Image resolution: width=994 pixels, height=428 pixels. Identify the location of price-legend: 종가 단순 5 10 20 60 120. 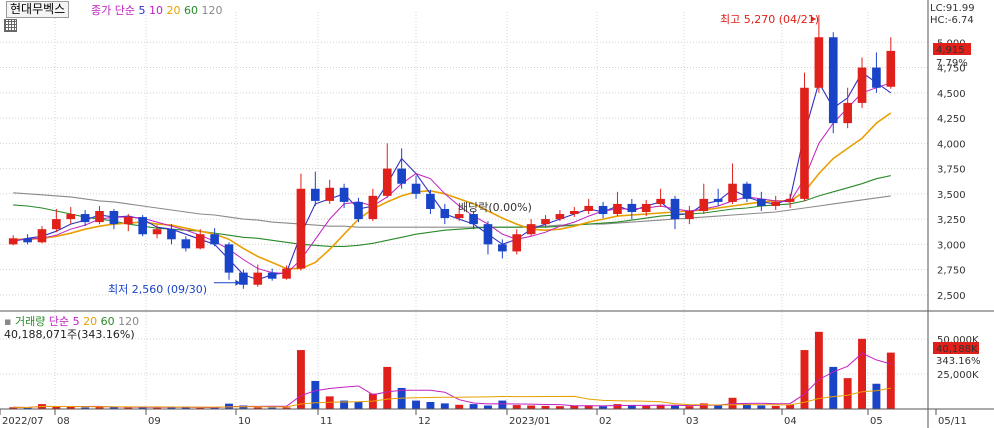
(156, 10).